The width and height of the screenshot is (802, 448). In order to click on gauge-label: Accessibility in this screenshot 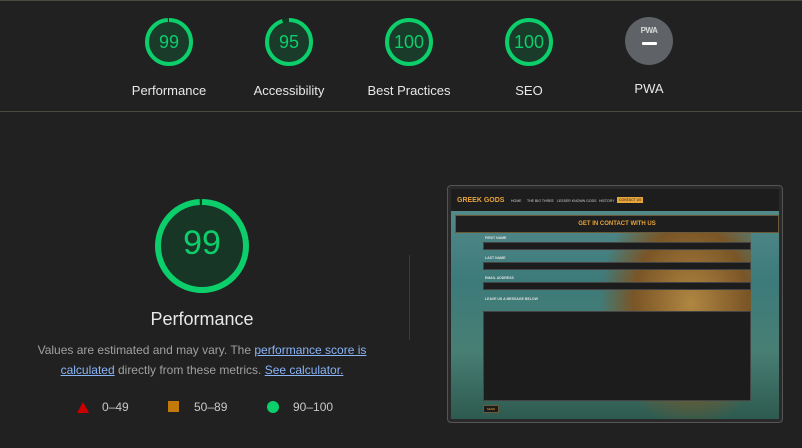, I will do `click(289, 90)`.